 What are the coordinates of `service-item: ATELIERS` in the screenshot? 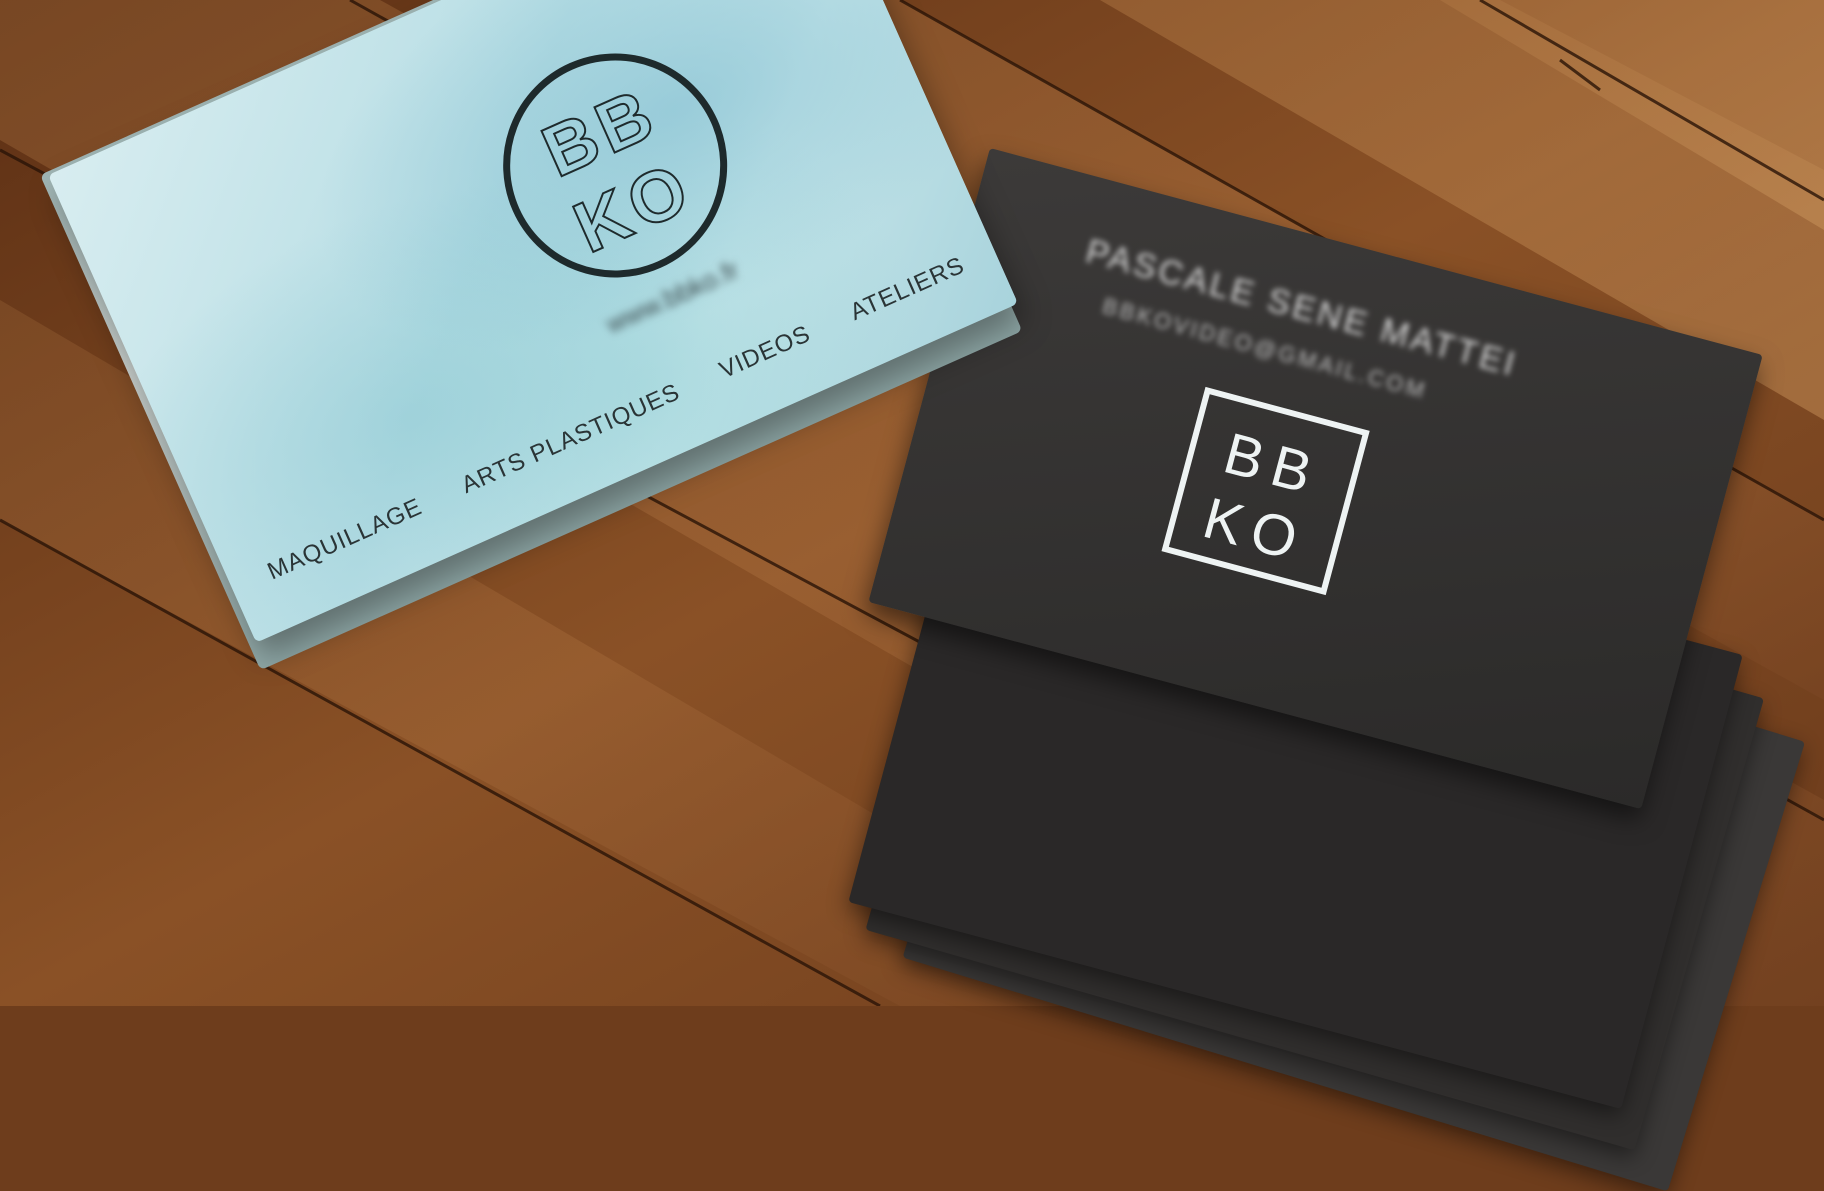 It's located at (907, 288).